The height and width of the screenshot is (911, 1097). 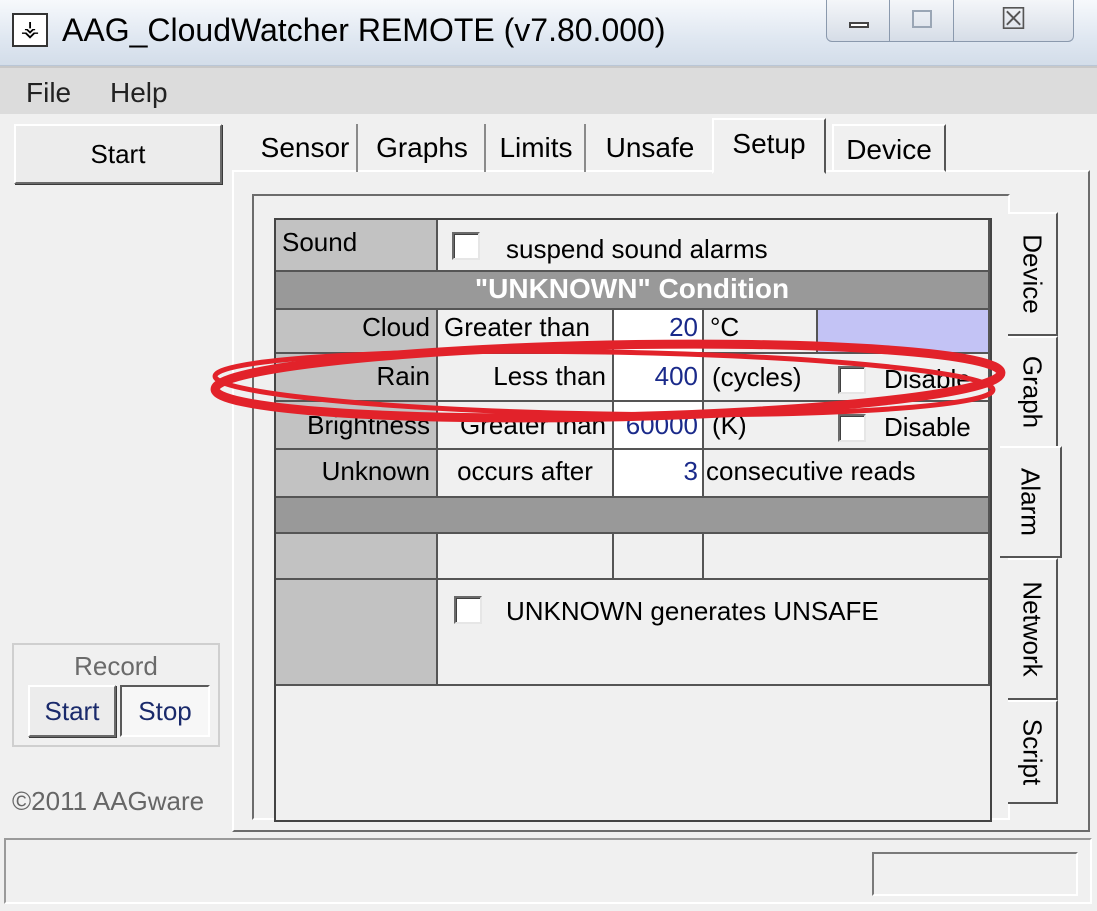 I want to click on close-button: ☒, so click(x=1014, y=21).